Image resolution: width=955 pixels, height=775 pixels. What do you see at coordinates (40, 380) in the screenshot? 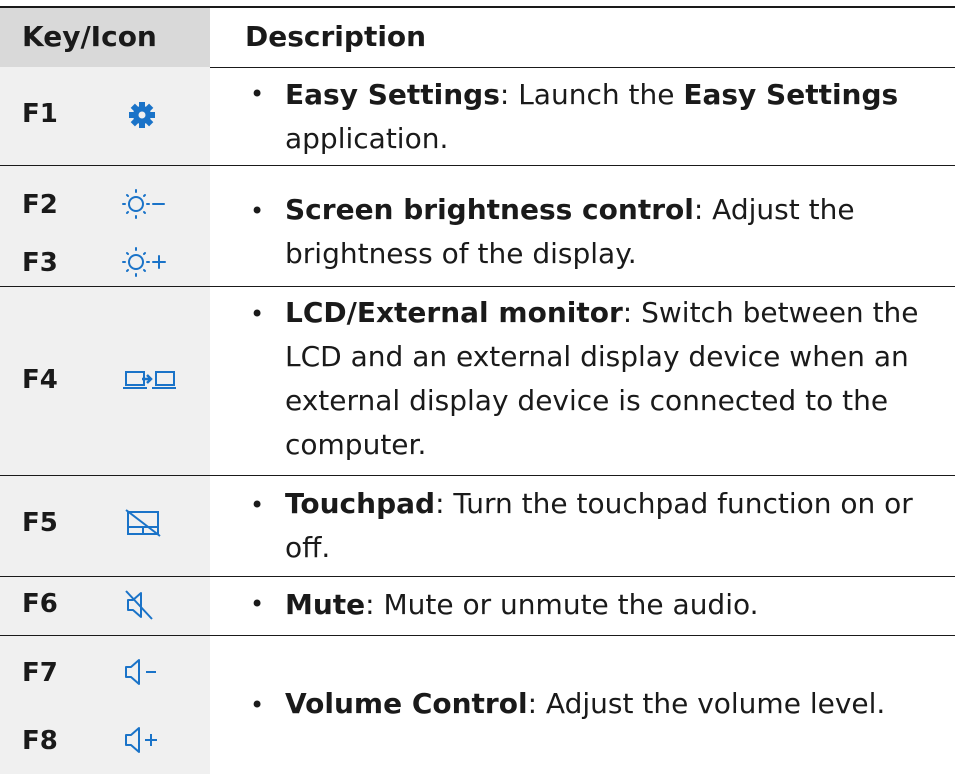
I see `key-f4: F4` at bounding box center [40, 380].